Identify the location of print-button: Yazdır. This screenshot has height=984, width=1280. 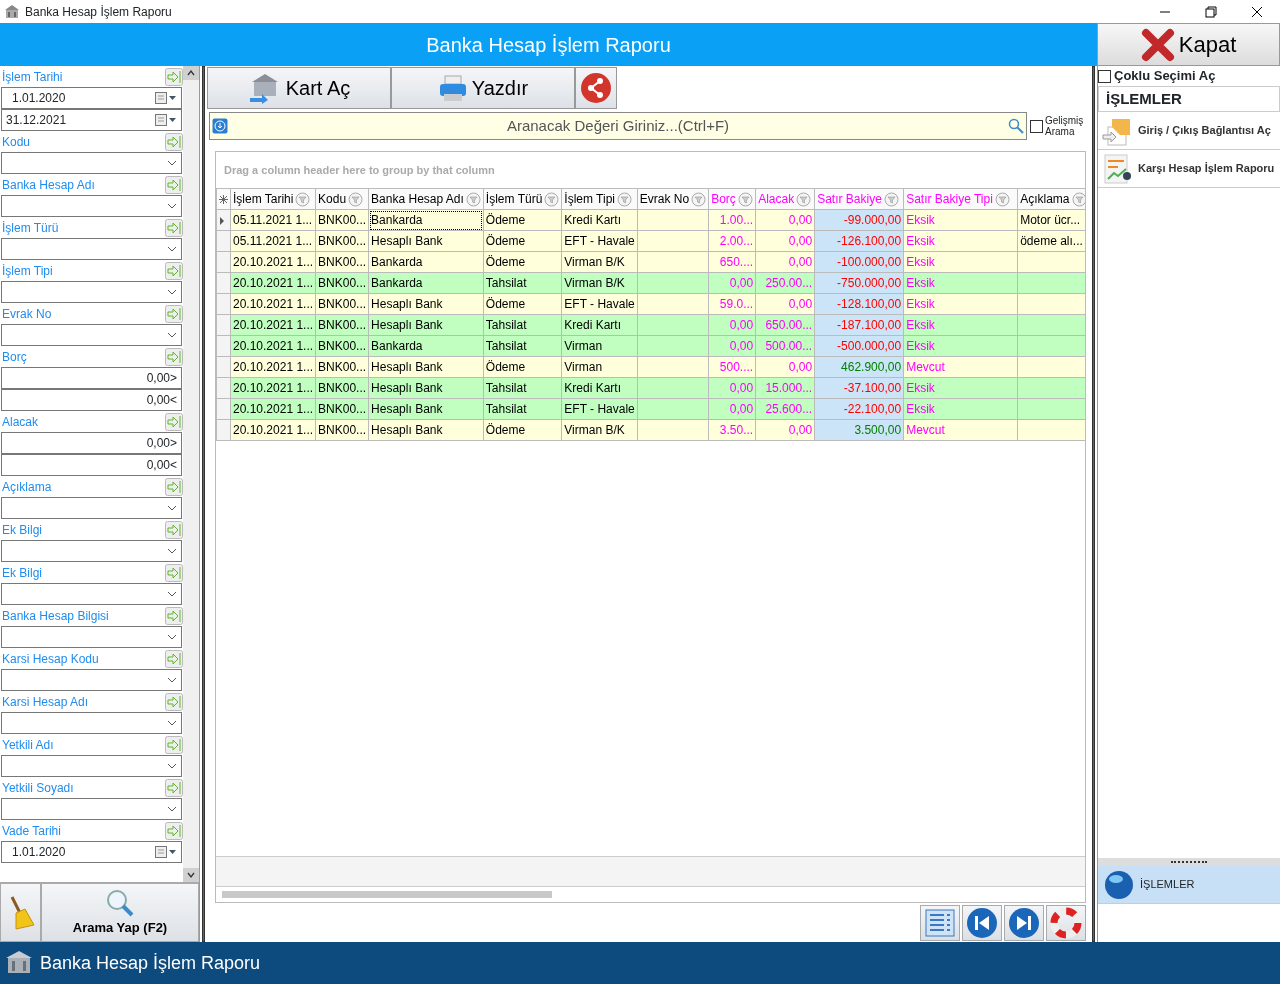
(483, 88).